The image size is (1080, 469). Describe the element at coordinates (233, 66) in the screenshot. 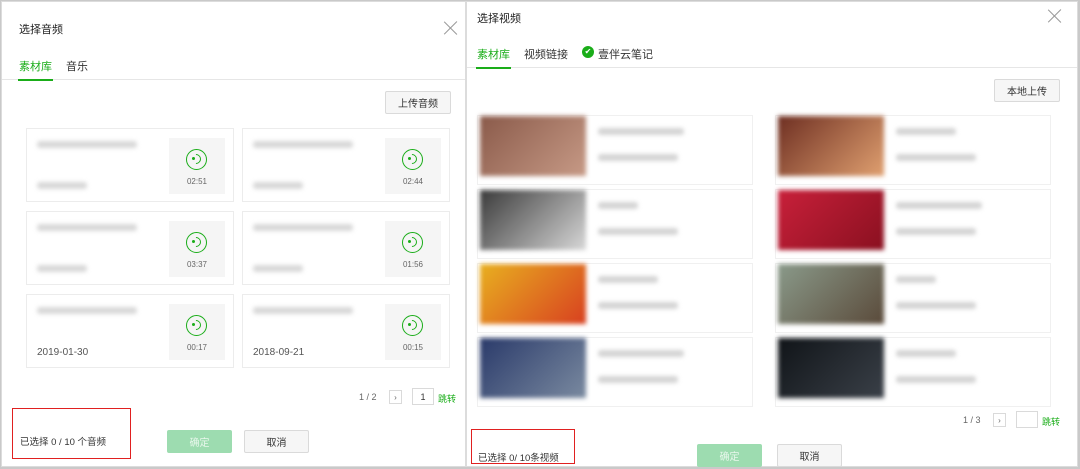

I see `tab-bar: 素材库 音乐` at that location.